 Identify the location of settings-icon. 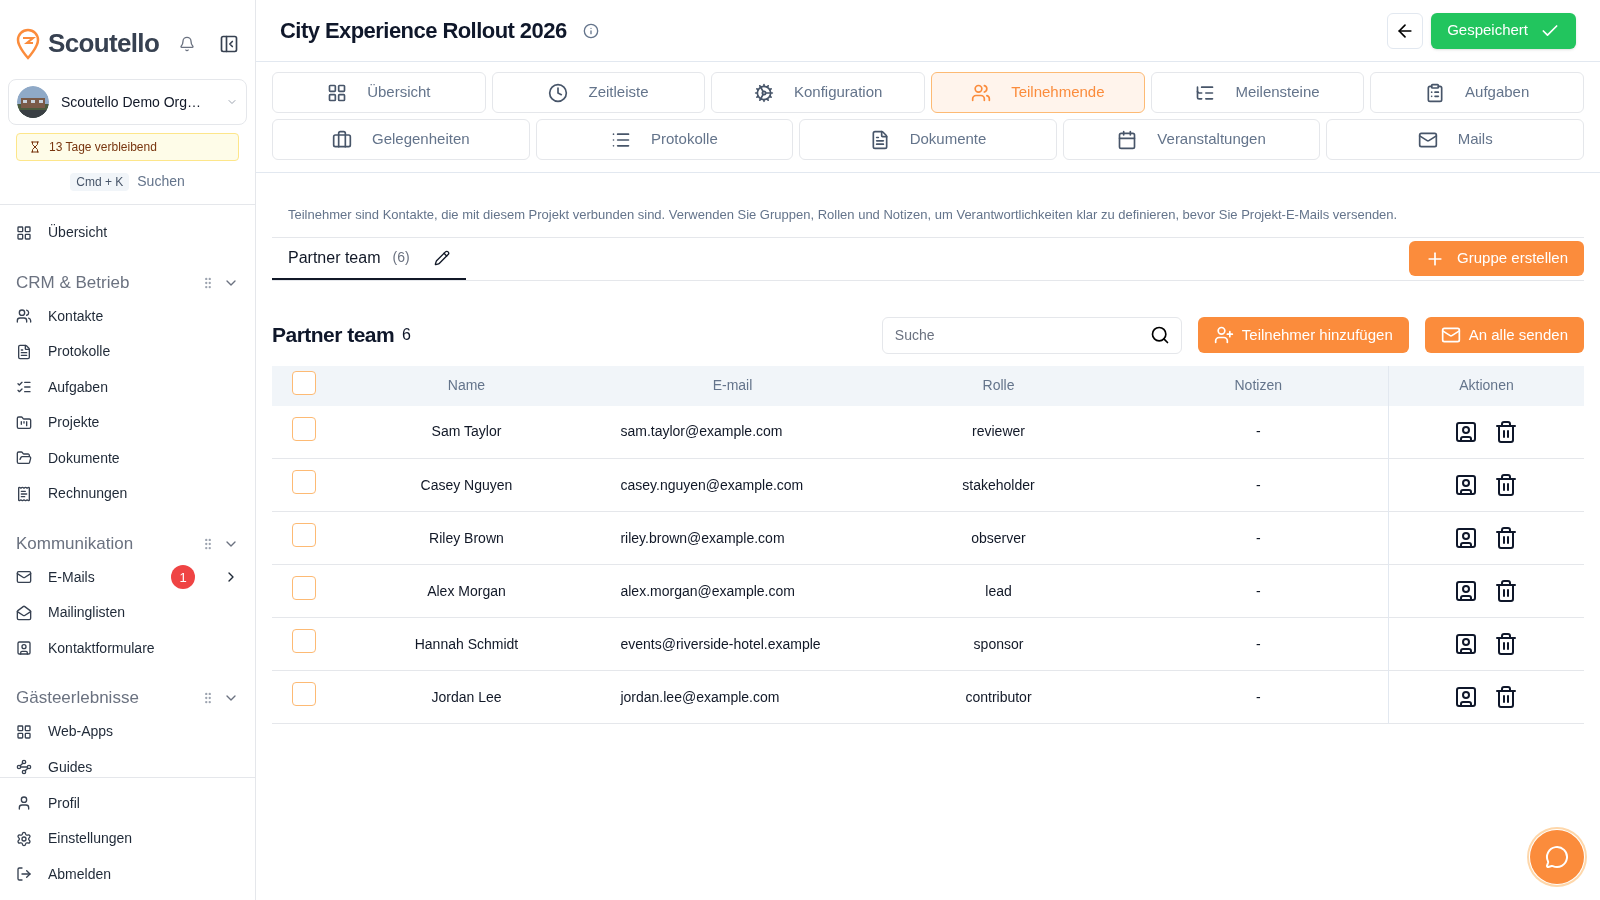
(24, 838).